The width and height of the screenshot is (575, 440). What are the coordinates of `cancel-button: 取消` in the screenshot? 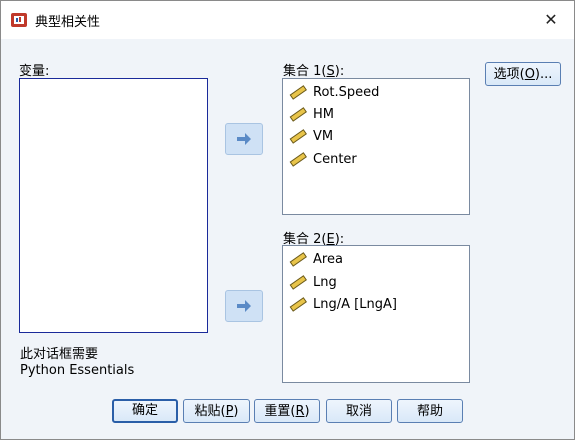 It's located at (359, 411).